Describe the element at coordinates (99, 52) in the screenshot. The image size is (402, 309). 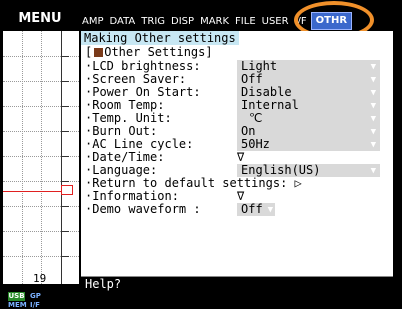
I see `section-icon` at that location.